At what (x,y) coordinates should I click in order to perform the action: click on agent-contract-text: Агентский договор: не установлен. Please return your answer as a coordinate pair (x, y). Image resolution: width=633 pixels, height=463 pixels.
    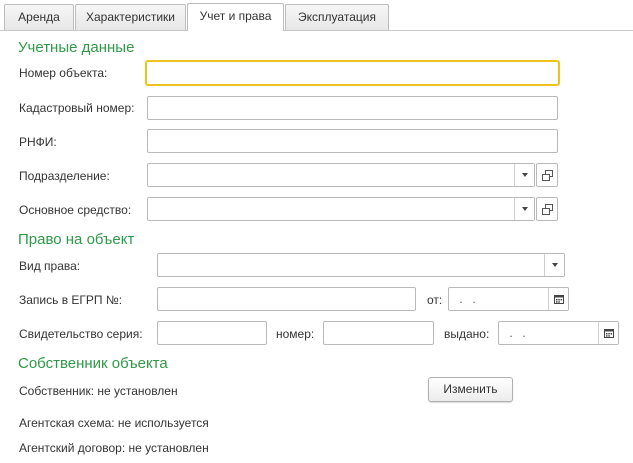
    Looking at the image, I should click on (114, 448).